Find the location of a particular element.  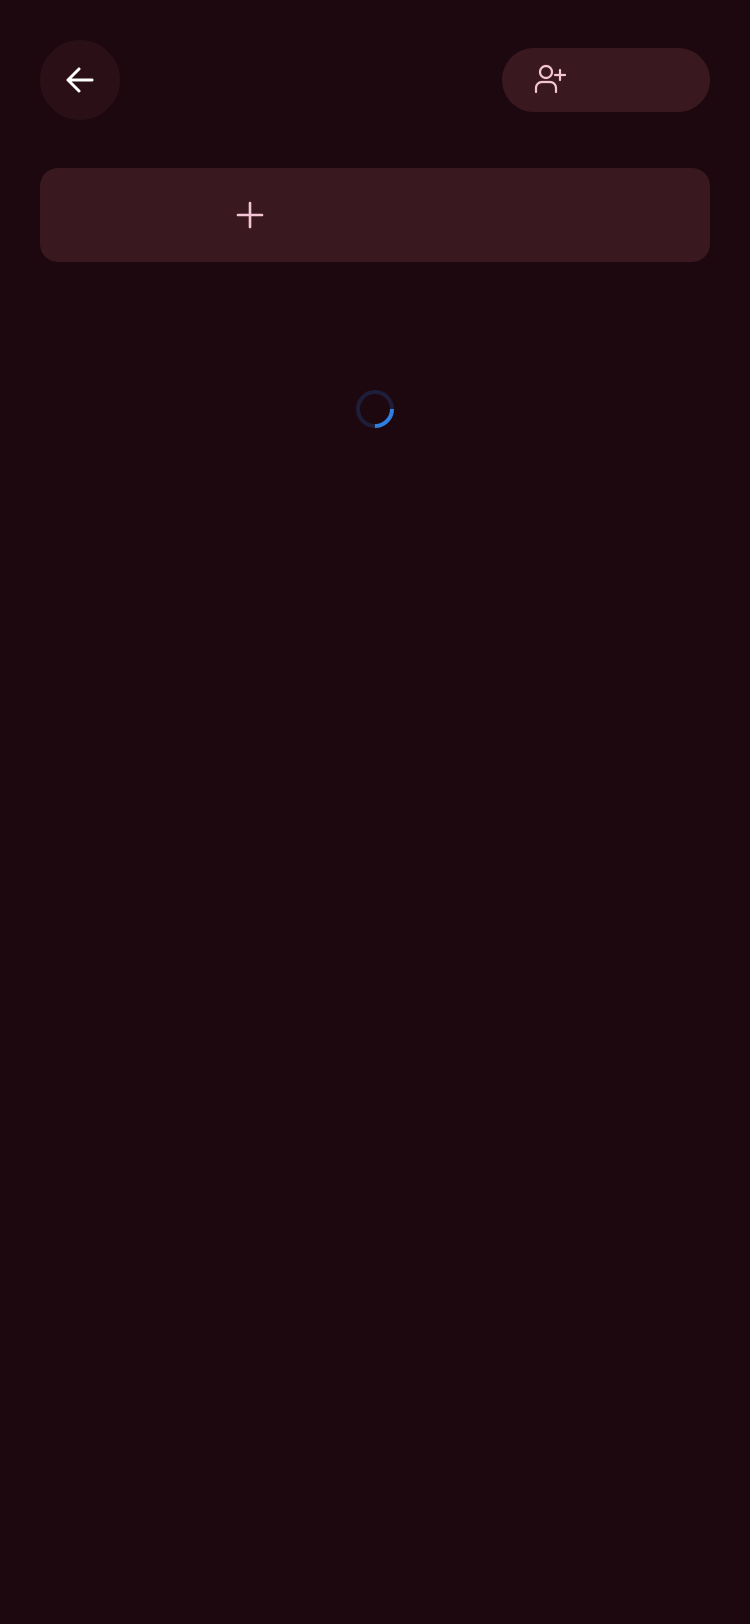

loading-spinner is located at coordinates (375, 409).